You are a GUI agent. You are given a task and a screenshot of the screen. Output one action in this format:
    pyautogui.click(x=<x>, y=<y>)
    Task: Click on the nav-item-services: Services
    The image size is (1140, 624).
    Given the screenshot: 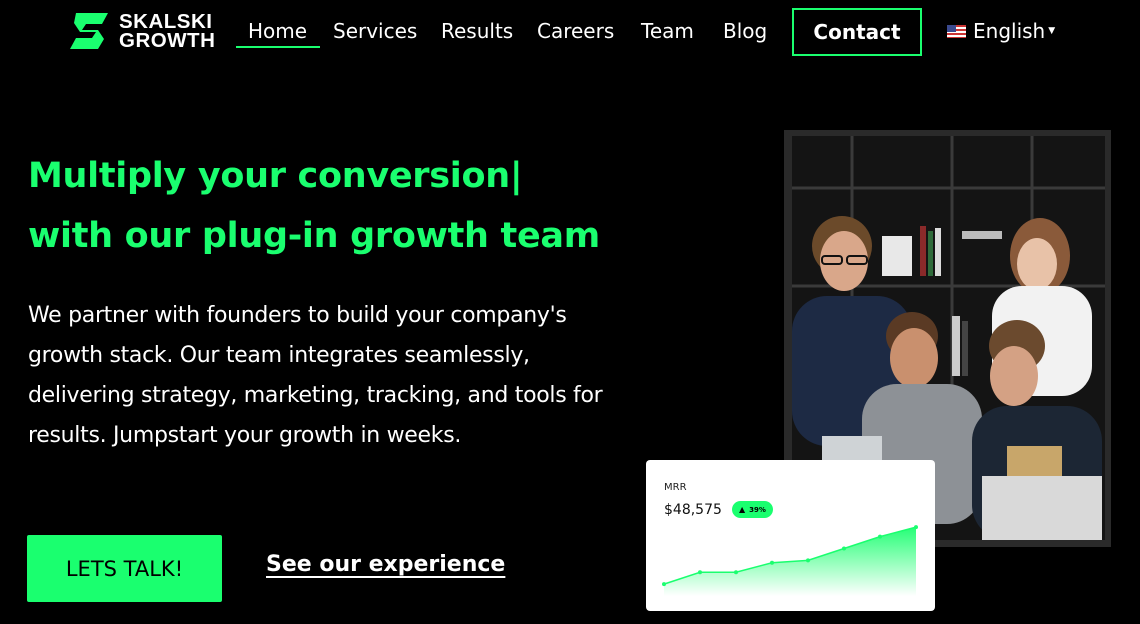 What is the action you would take?
    pyautogui.click(x=375, y=31)
    